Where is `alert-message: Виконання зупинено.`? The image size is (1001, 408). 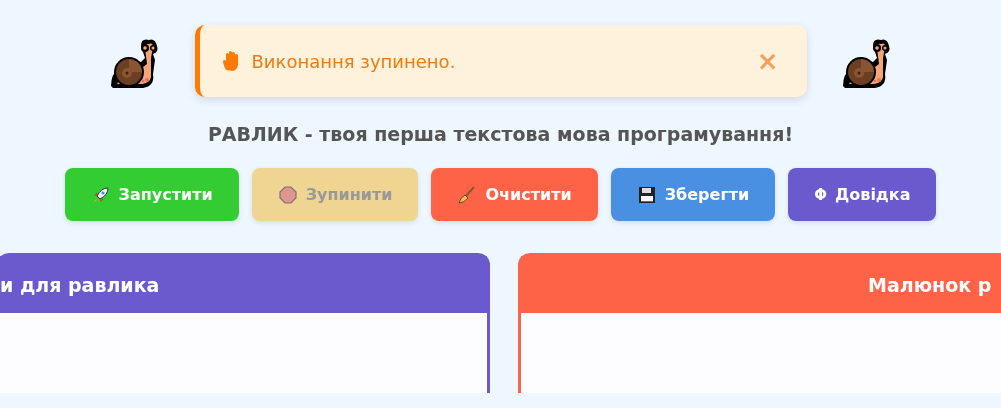 alert-message: Виконання зупинено. is located at coordinates (354, 61).